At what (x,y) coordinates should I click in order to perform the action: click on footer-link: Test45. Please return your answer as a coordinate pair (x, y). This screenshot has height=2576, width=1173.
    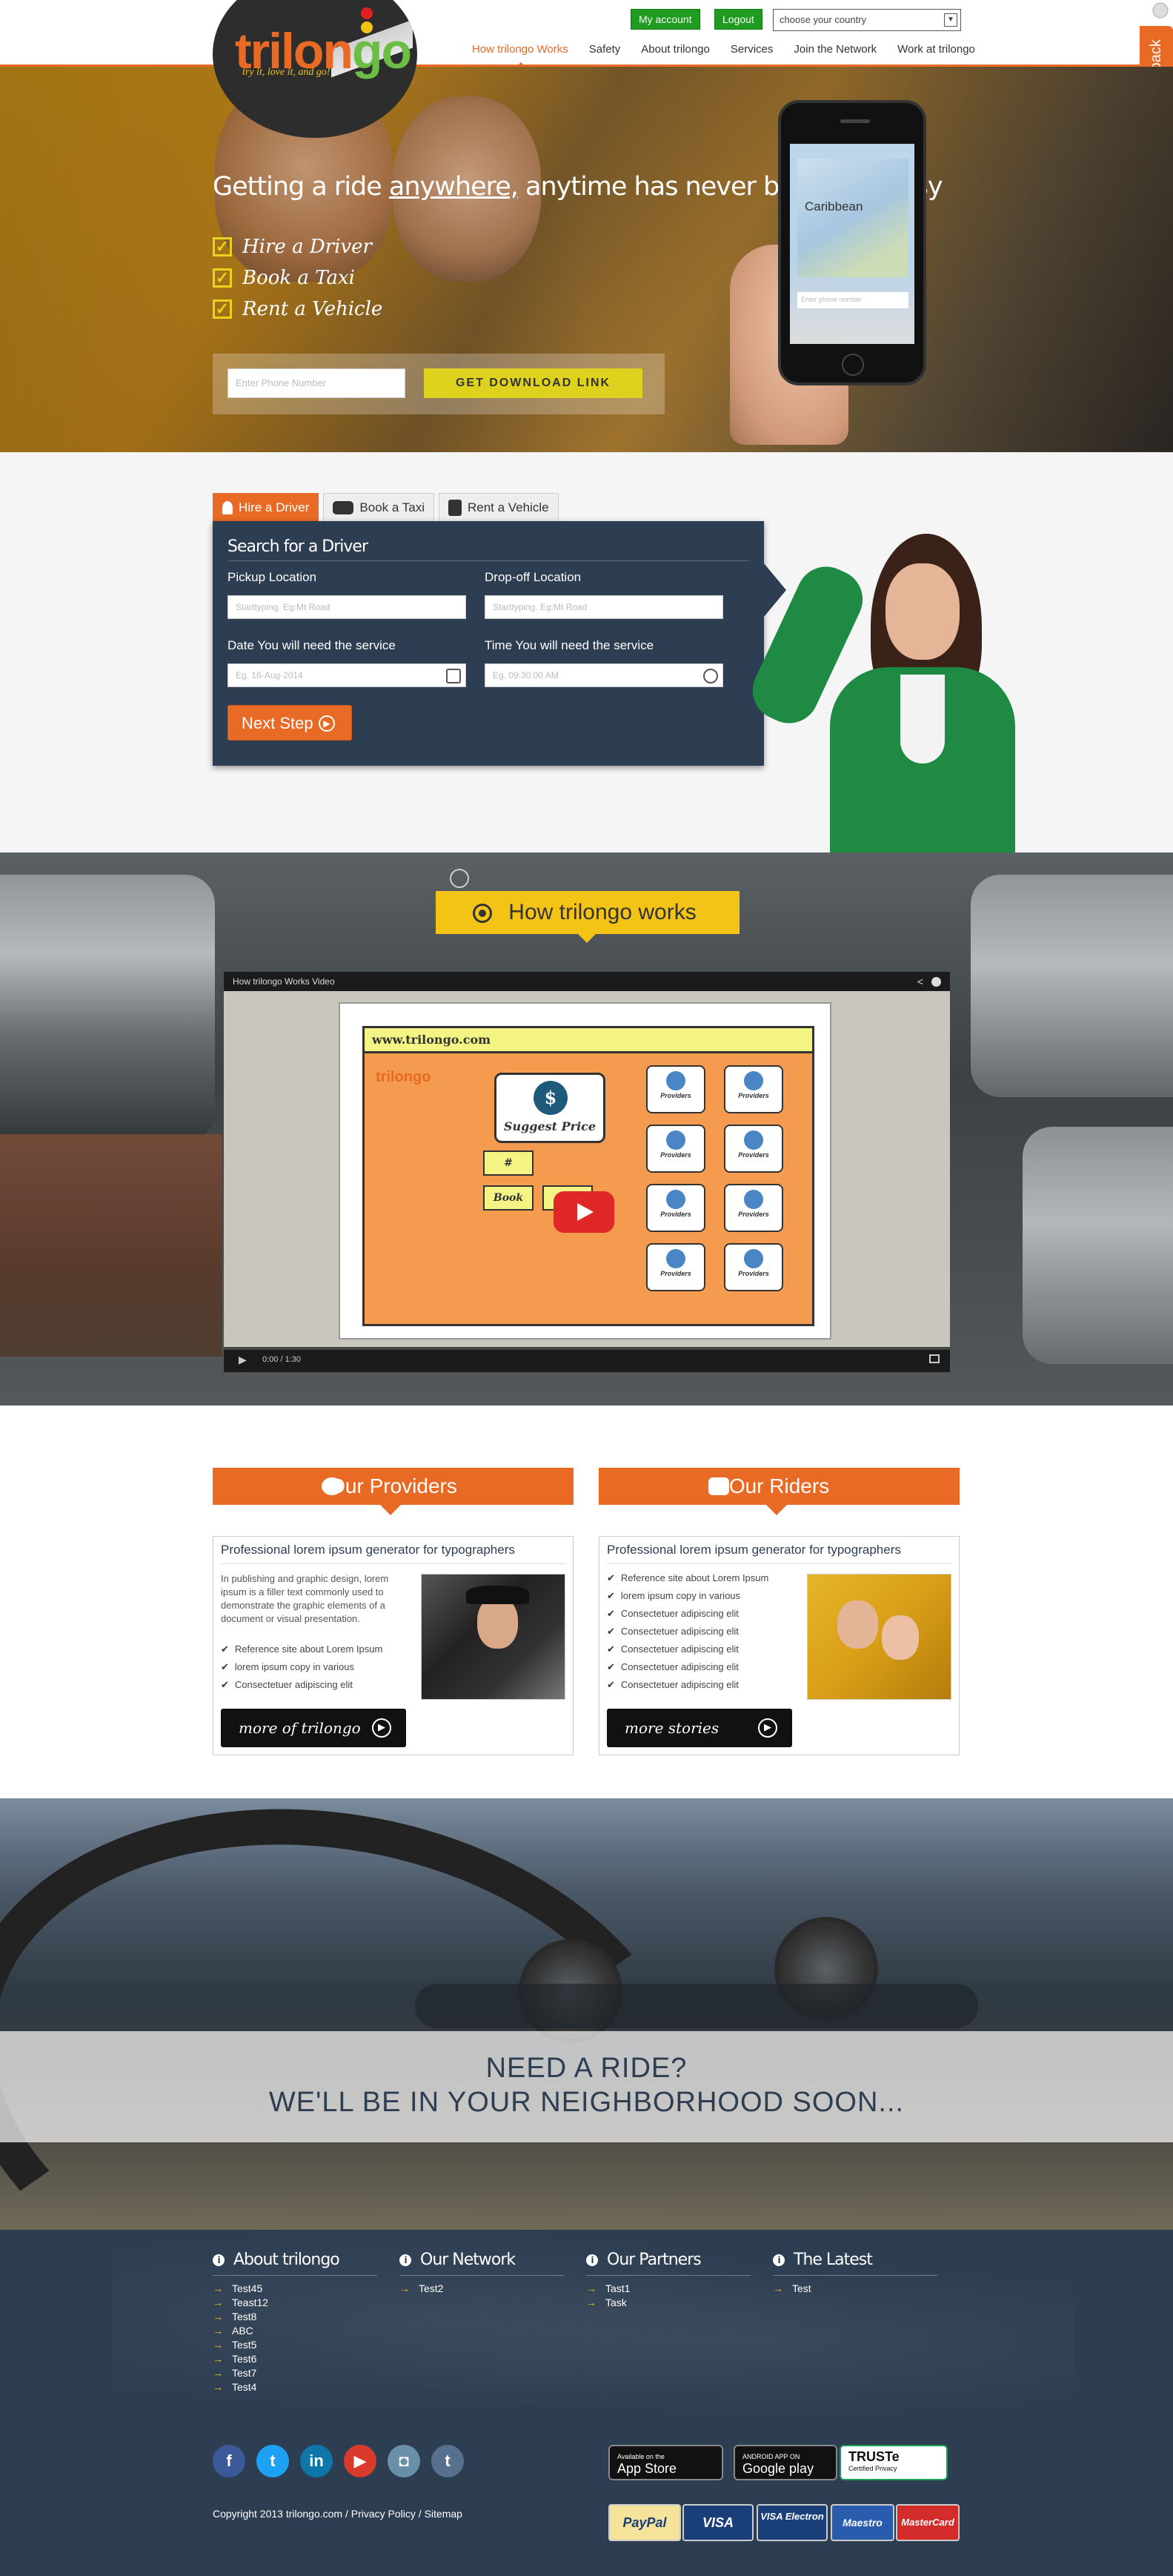
    Looking at the image, I should click on (295, 2289).